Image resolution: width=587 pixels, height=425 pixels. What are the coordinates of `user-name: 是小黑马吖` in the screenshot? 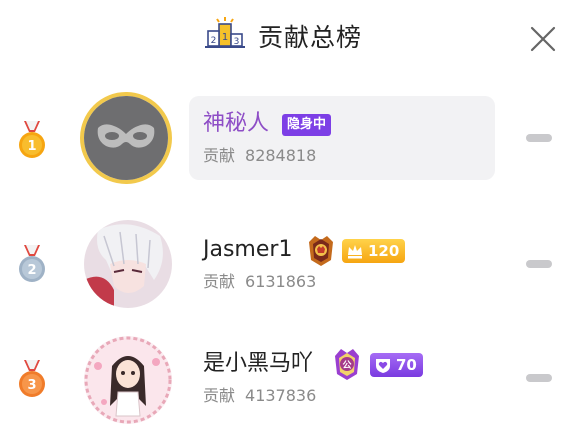 It's located at (258, 363).